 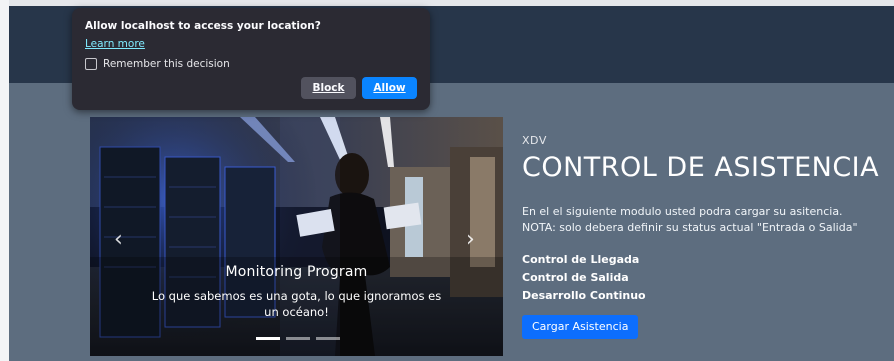 I want to click on feature-item: Desarrollo Continuo, so click(x=584, y=295).